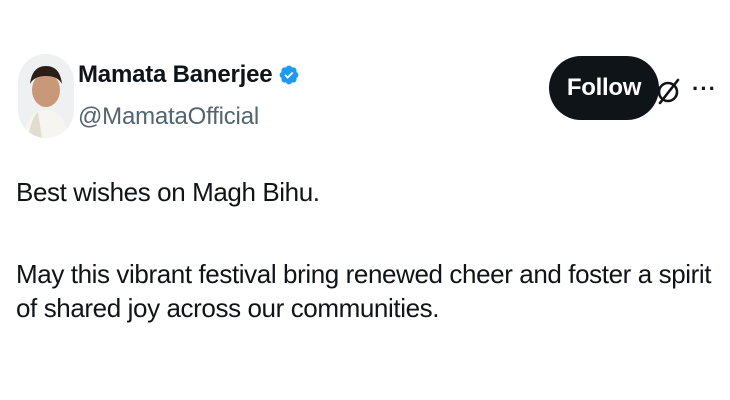 The height and width of the screenshot is (400, 730). Describe the element at coordinates (289, 75) in the screenshot. I see `verified-badge-icon` at that location.